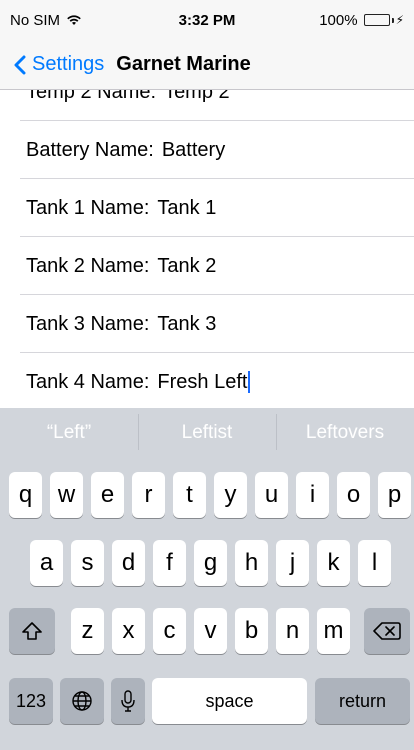 The height and width of the screenshot is (750, 414). I want to click on row-value: Battery, so click(193, 149).